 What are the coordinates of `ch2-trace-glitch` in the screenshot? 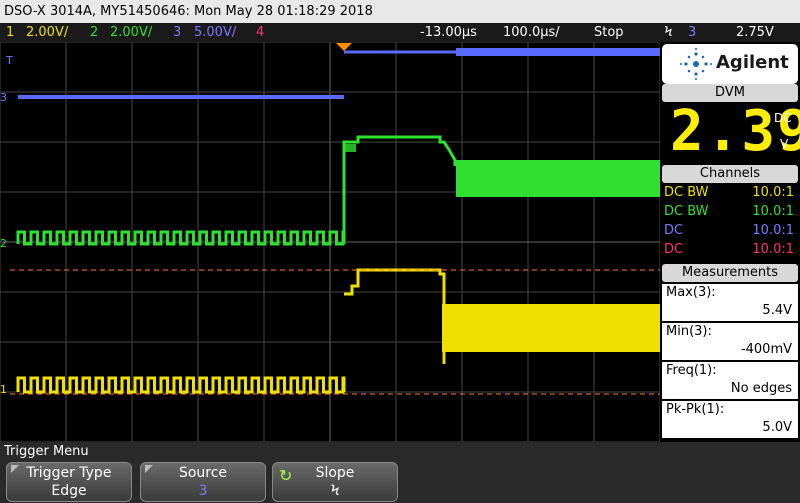 It's located at (350, 148).